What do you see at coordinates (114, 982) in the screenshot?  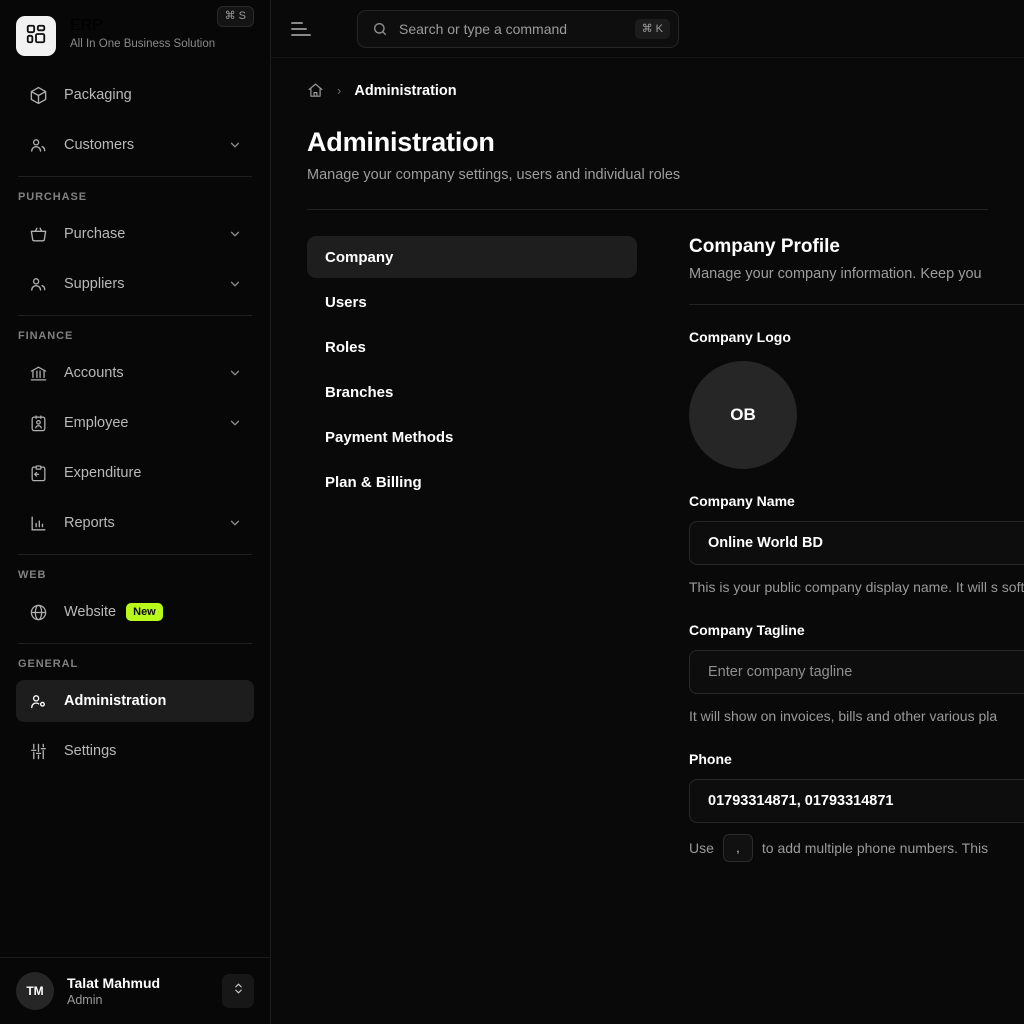 I see `user-name: Talat Mahmud` at bounding box center [114, 982].